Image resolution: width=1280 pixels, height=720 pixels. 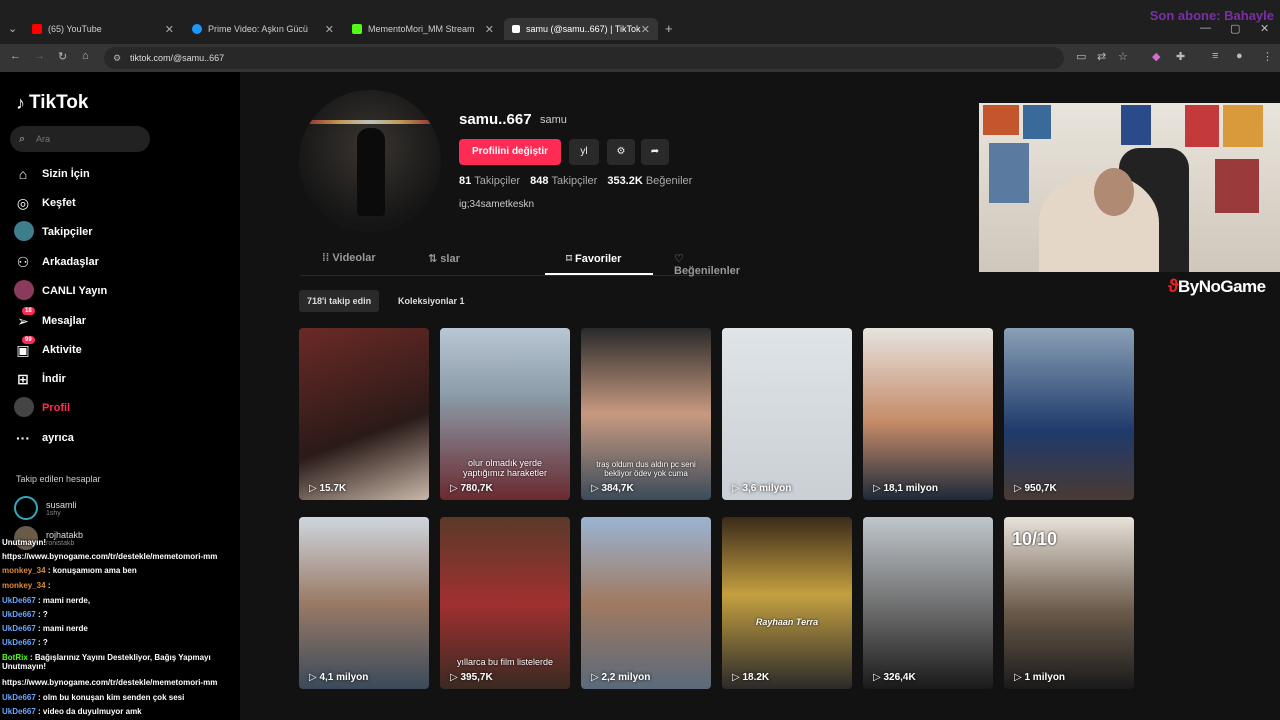 I want to click on following-stat: 81 Takipçiler, so click(x=489, y=181).